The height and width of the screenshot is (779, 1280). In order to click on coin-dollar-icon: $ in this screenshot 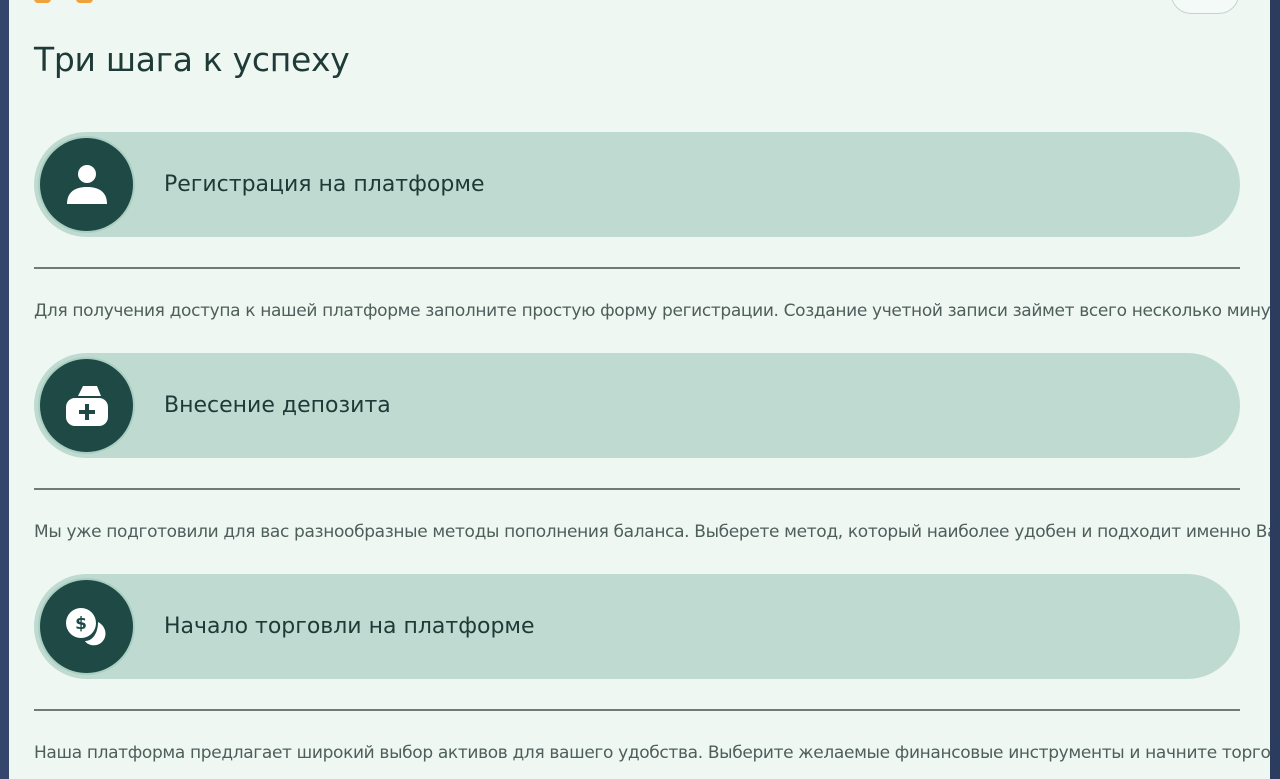, I will do `click(86, 627)`.